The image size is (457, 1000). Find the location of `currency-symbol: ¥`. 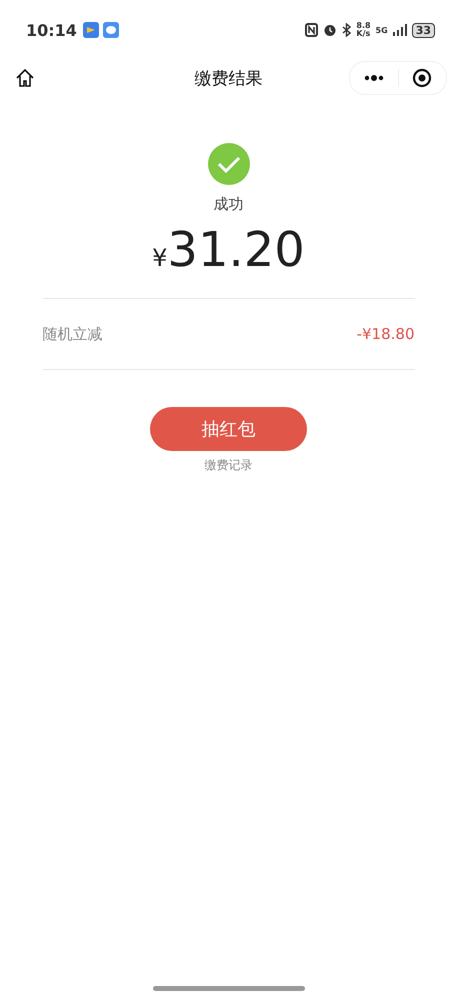

currency-symbol: ¥ is located at coordinates (160, 258).